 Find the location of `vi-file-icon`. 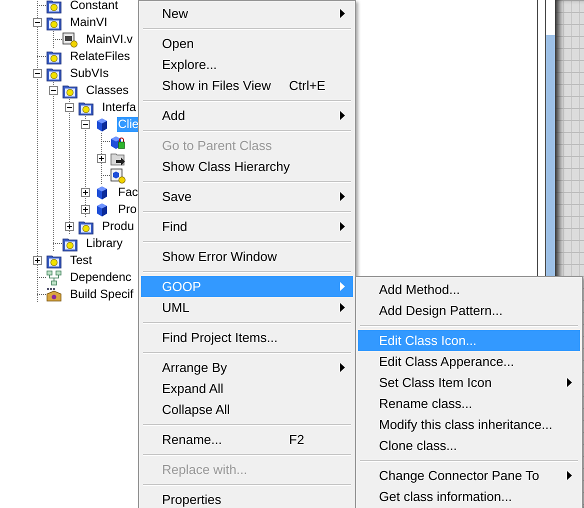

vi-file-icon is located at coordinates (70, 40).